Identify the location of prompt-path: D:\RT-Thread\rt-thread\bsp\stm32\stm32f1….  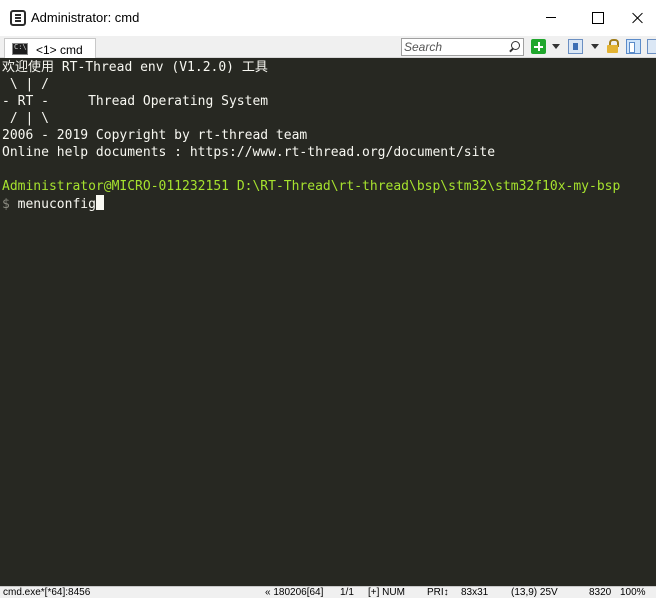
(428, 186).